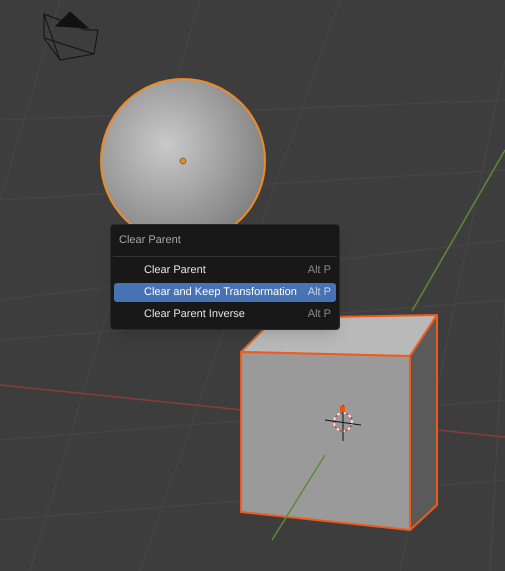  Describe the element at coordinates (343, 423) in the screenshot. I see `cursor-icon` at that location.